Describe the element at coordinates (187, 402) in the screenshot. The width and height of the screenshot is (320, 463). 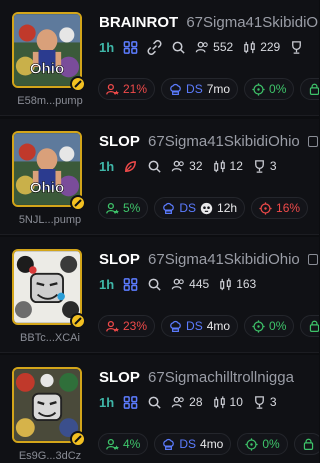
I see `holders-stat: 28` at that location.